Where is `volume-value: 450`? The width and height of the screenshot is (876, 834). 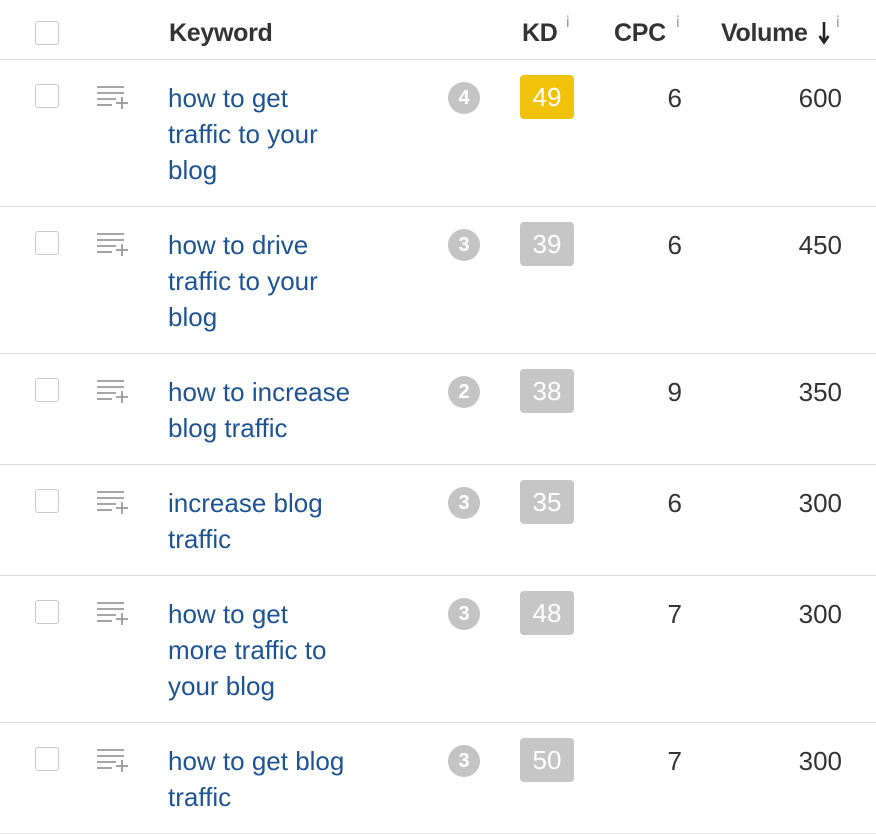 volume-value: 450 is located at coordinates (820, 245).